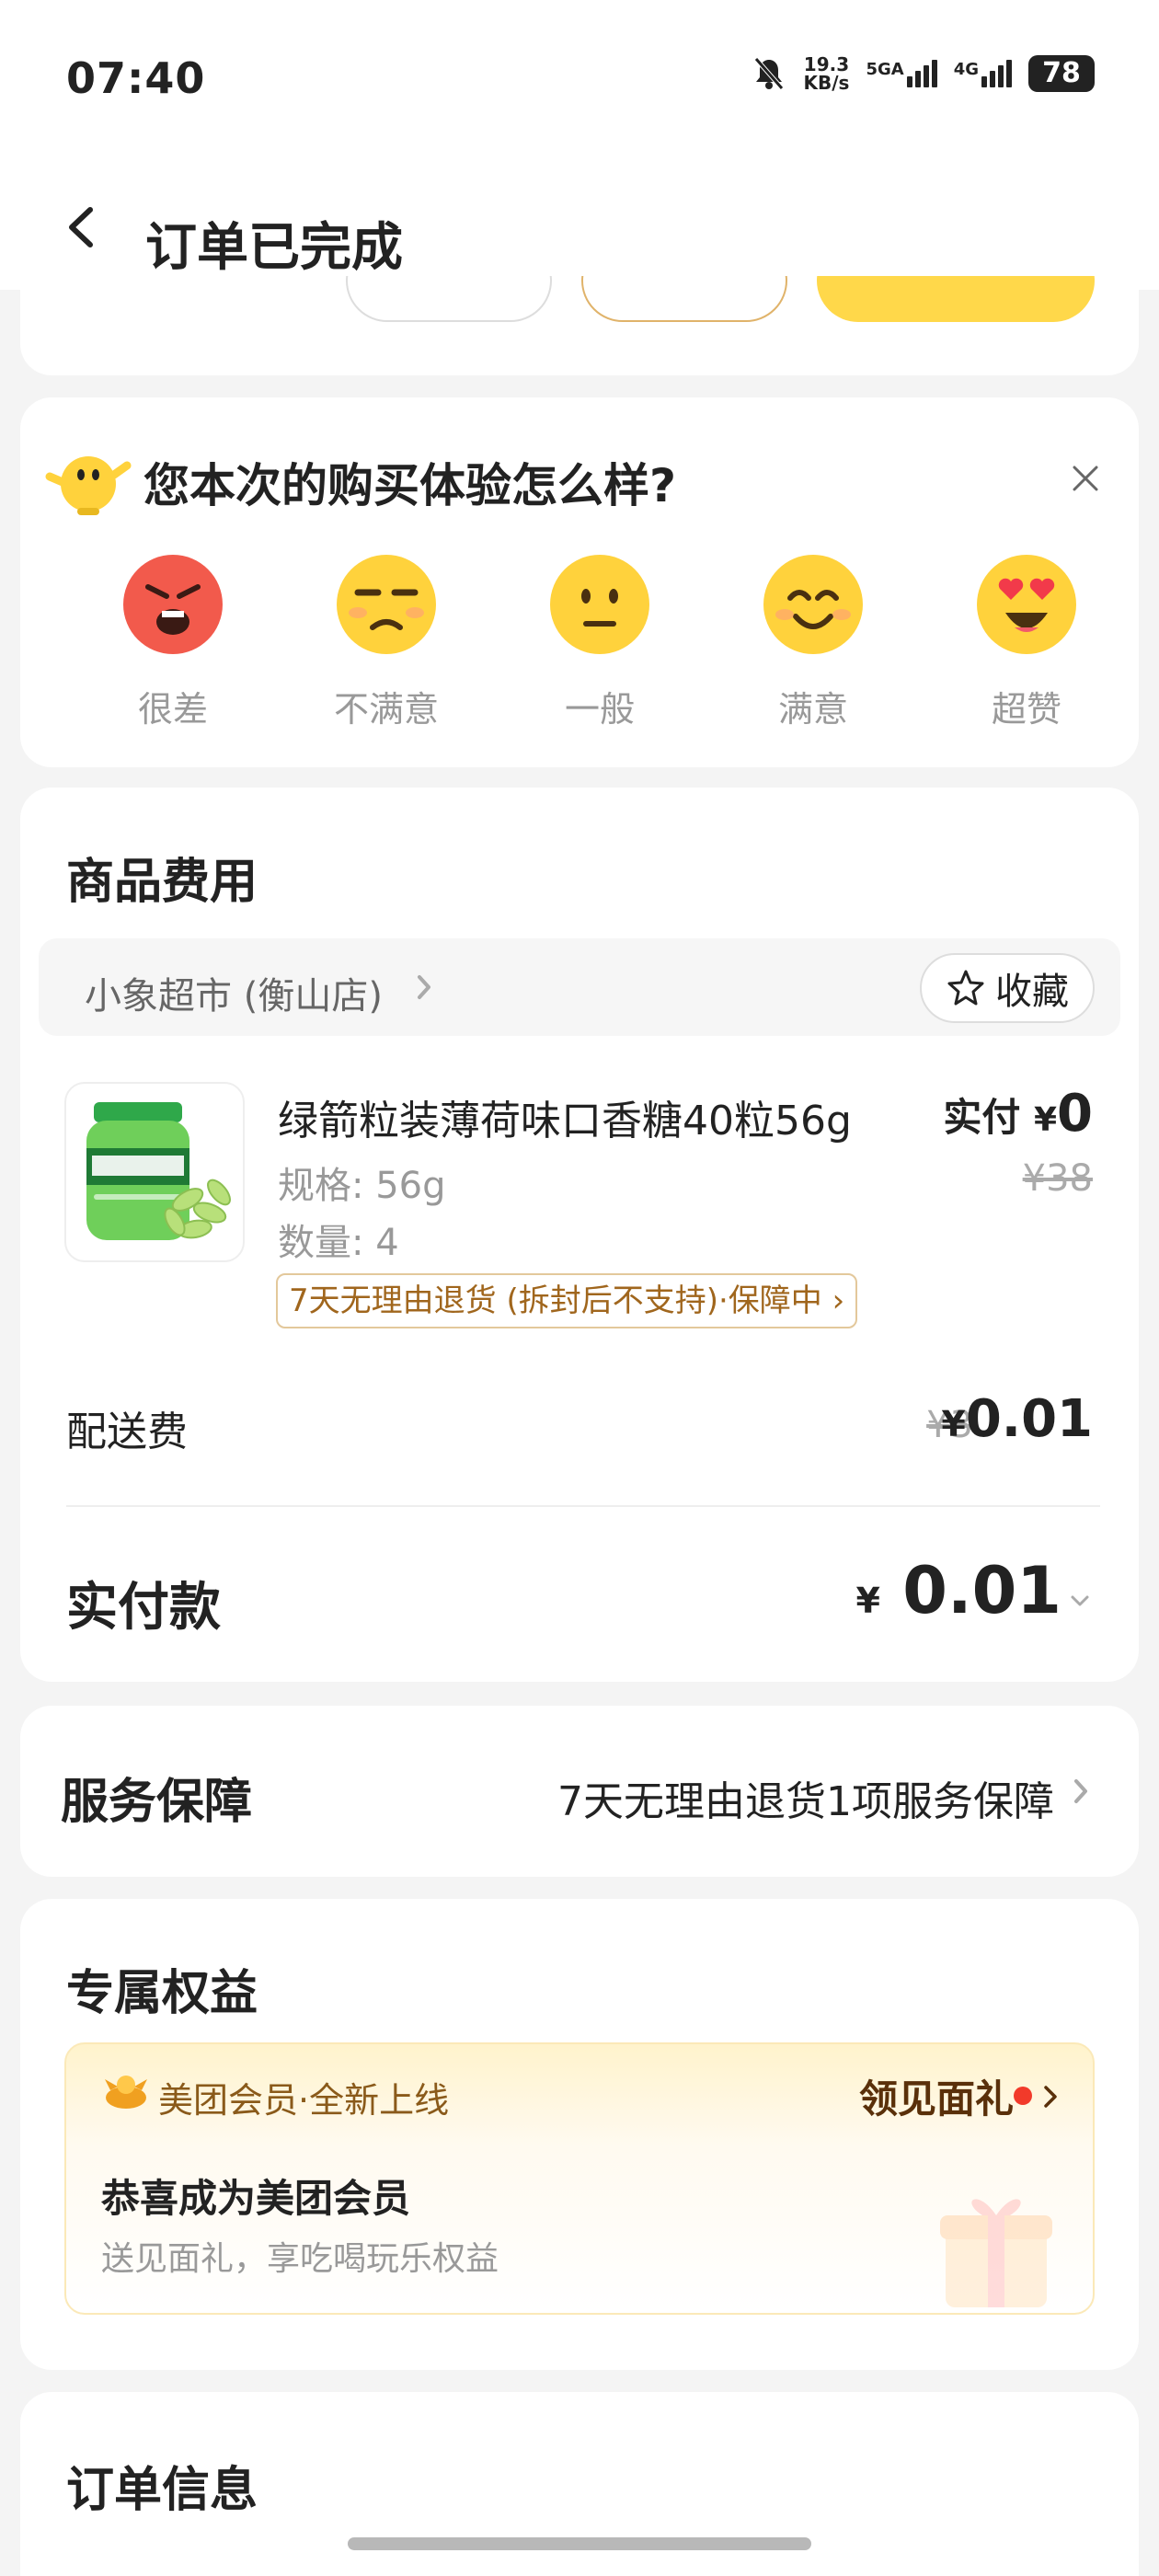 This screenshot has height=2576, width=1159. What do you see at coordinates (1061, 73) in the screenshot?
I see `battery-icon: 78` at bounding box center [1061, 73].